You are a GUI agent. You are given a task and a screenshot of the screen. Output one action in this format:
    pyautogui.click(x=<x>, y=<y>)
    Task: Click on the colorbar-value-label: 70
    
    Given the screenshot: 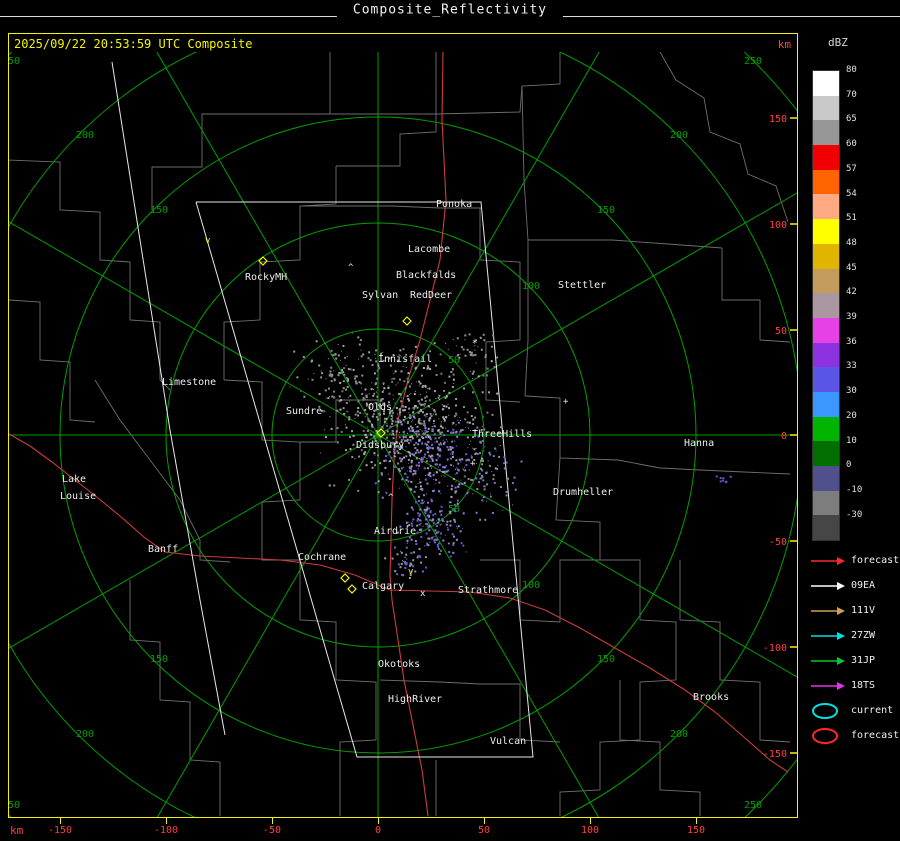 What is the action you would take?
    pyautogui.click(x=851, y=94)
    